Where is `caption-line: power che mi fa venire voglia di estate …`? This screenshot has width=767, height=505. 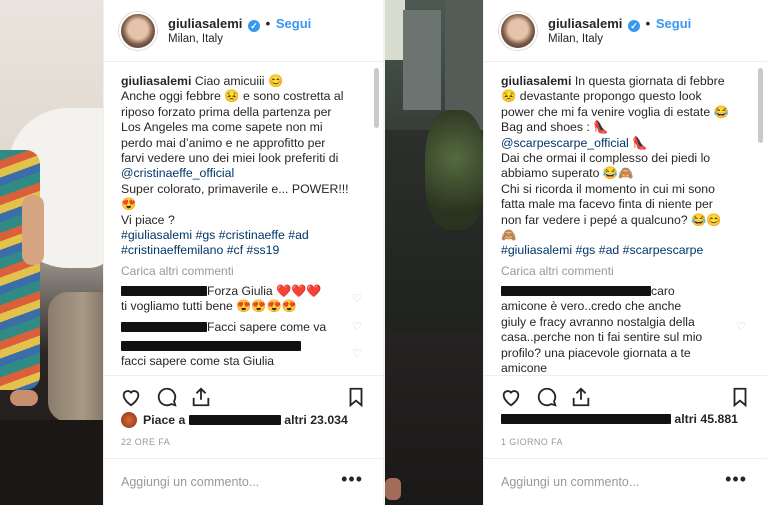 caption-line: power che mi fa venire voglia di estate … is located at coordinates (615, 111).